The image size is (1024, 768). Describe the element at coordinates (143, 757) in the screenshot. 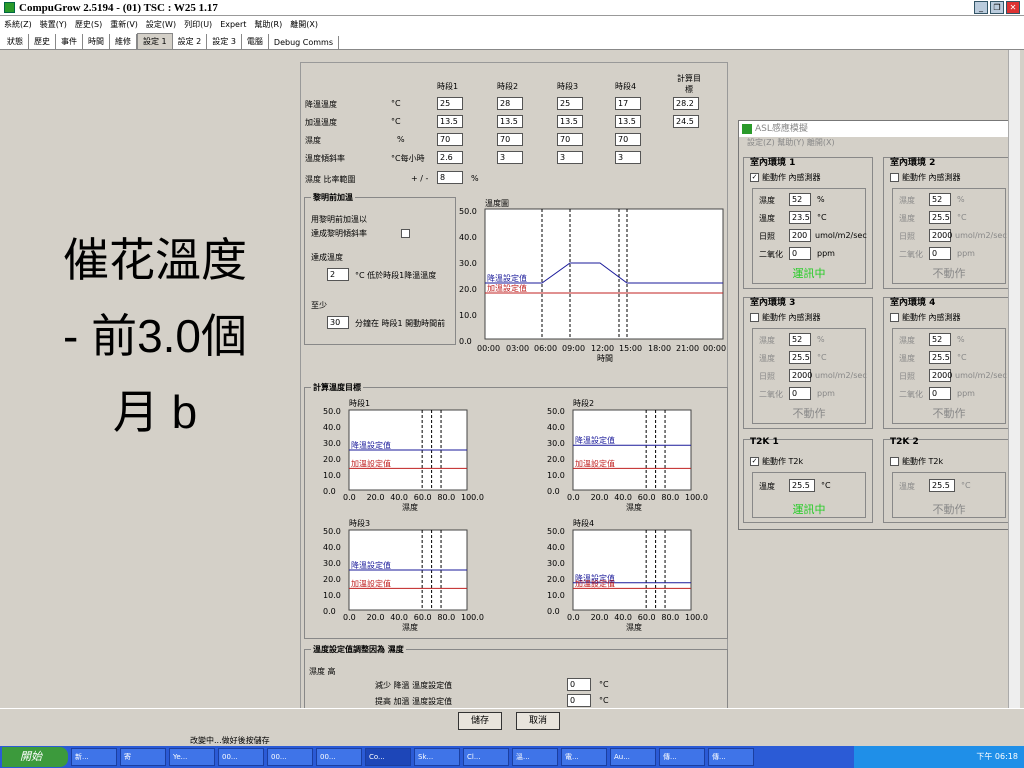

I see `taskbar-item: 寄` at that location.